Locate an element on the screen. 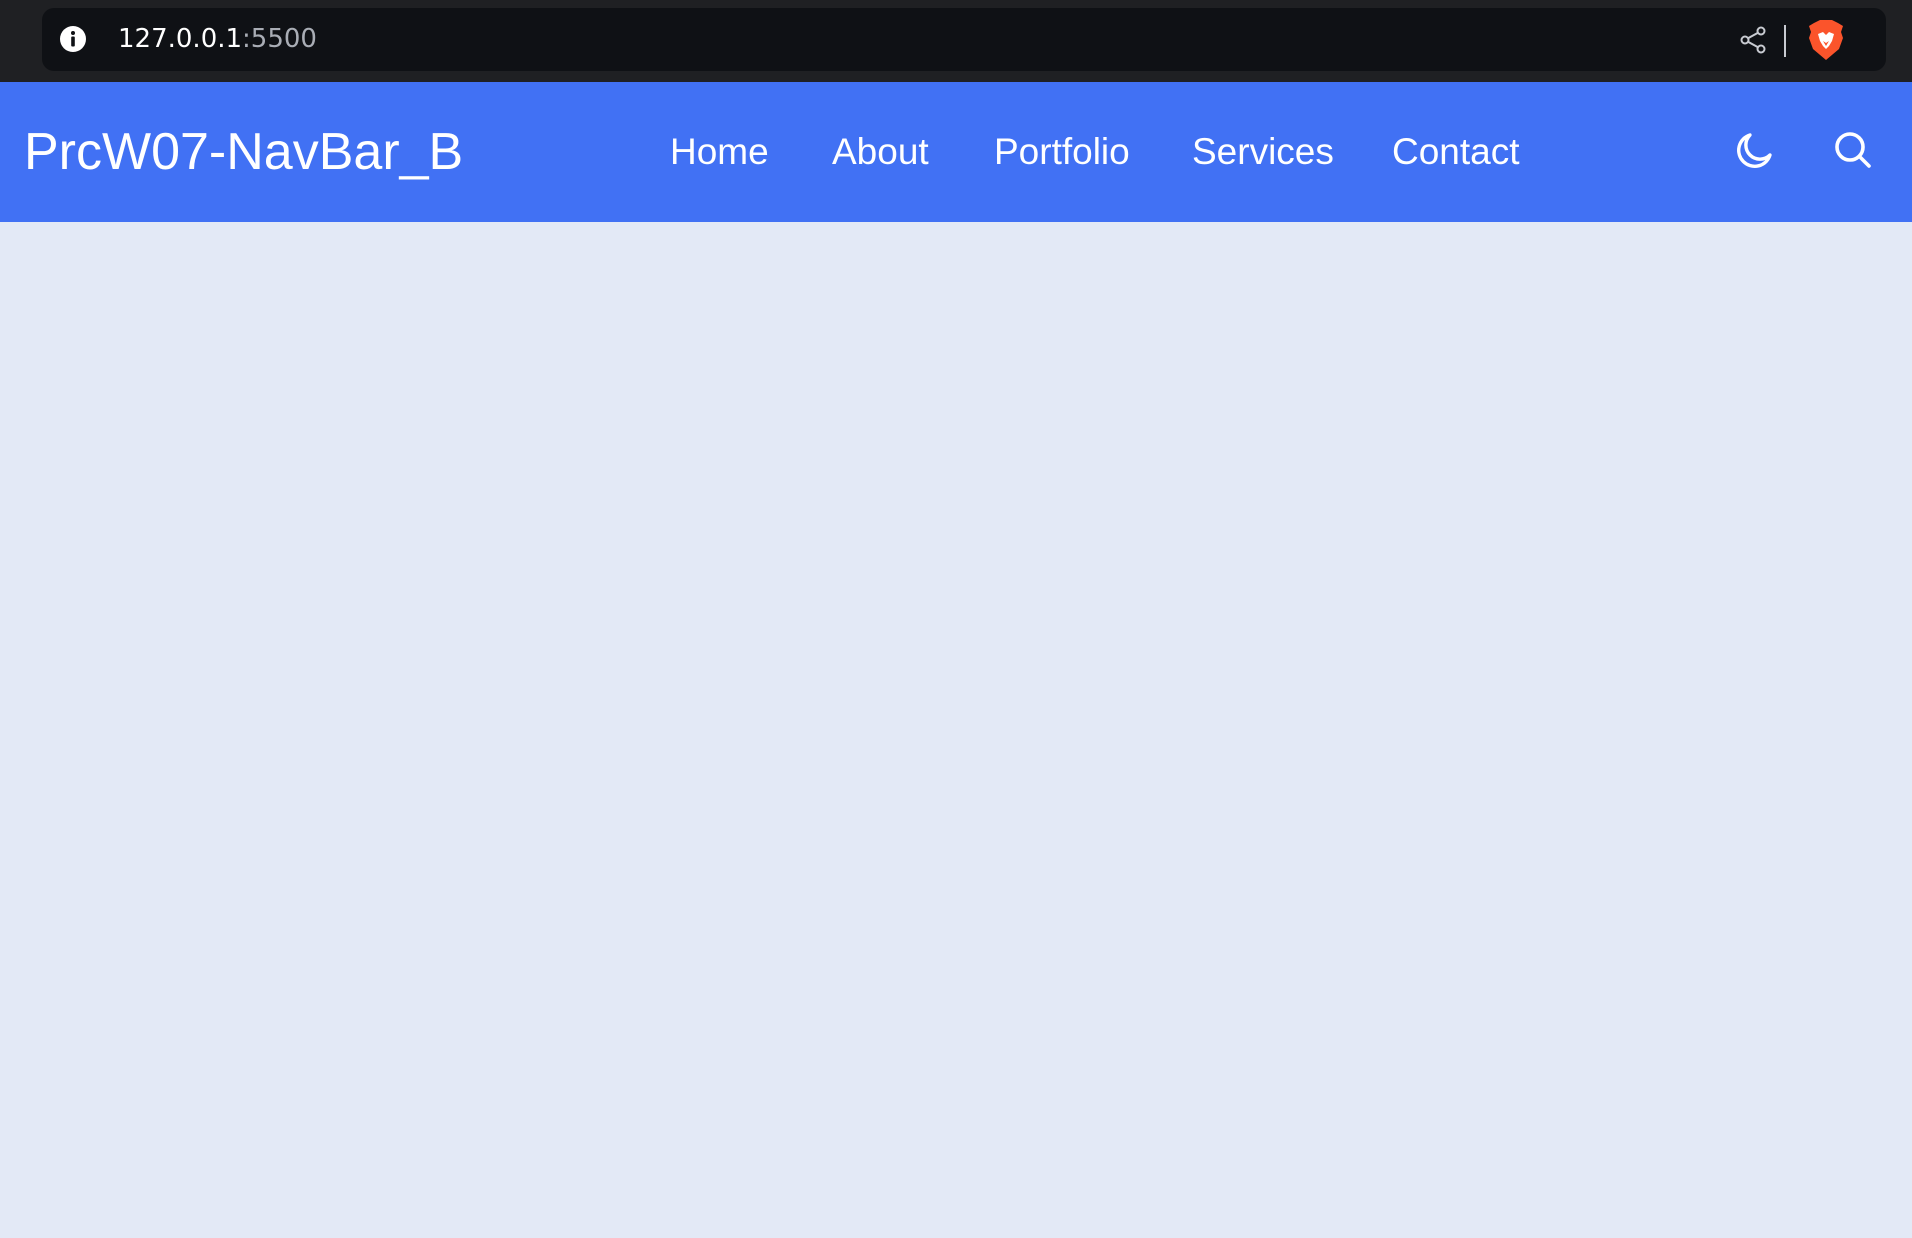  browser-toolbar: 127.0.0.1:5500 is located at coordinates (956, 41).